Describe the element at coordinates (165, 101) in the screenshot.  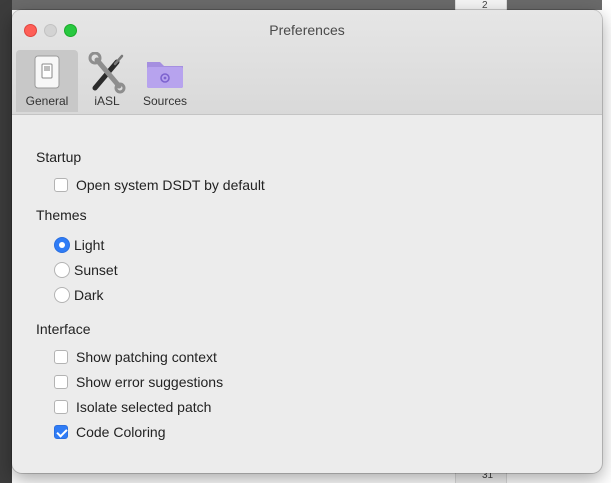
I see `toolbar-label-sources: Sources` at that location.